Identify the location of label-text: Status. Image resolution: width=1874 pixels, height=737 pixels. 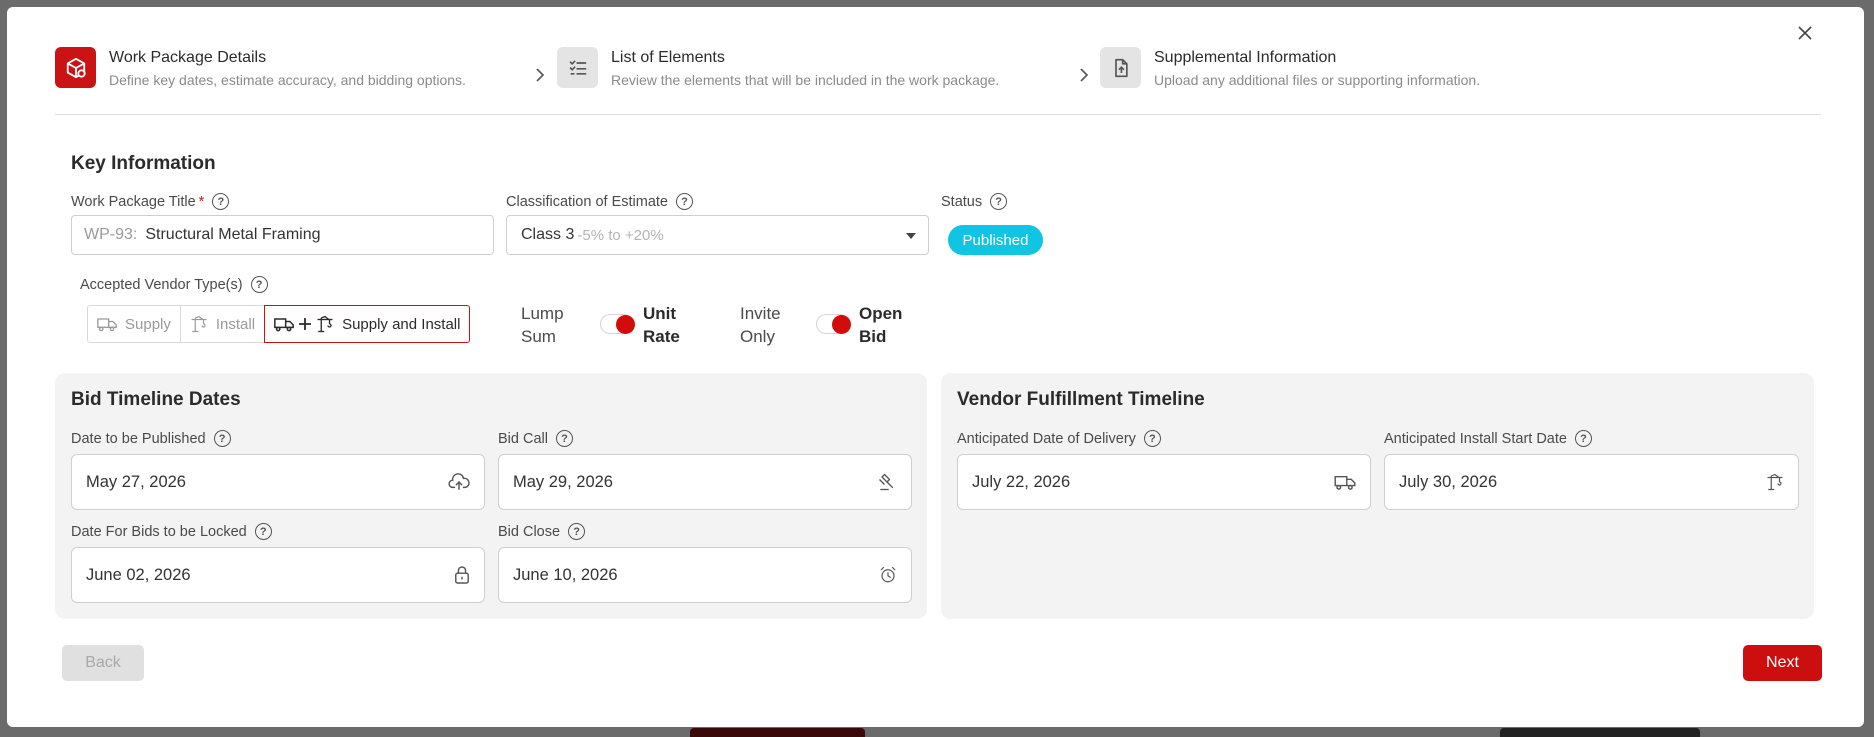
(962, 201).